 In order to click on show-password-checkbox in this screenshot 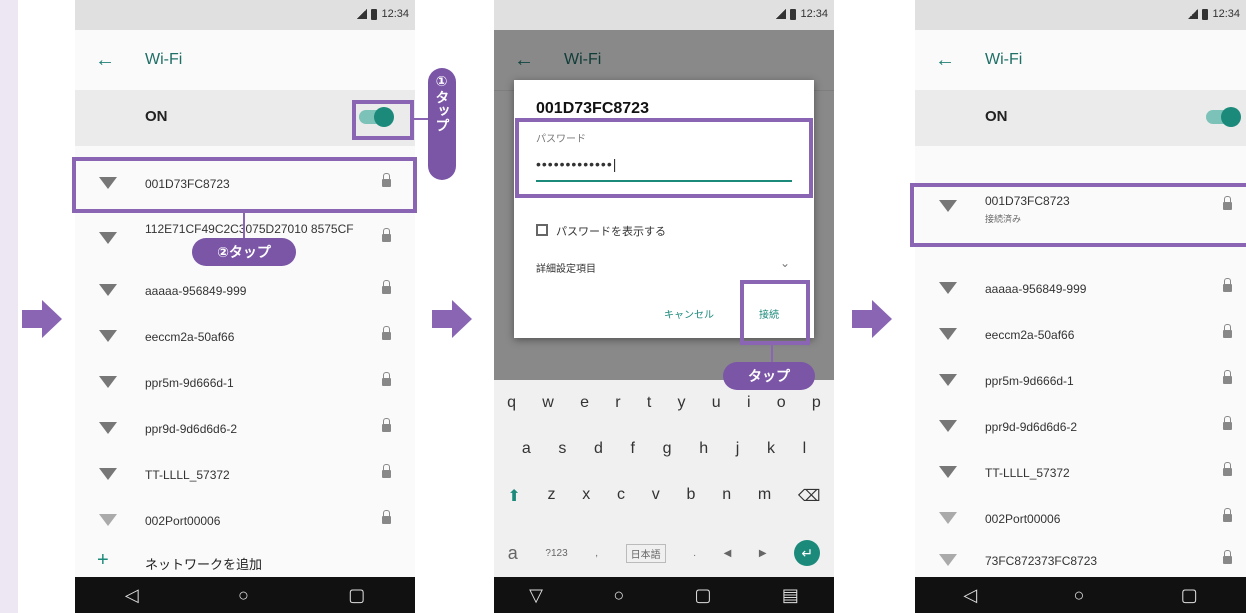, I will do `click(542, 230)`.